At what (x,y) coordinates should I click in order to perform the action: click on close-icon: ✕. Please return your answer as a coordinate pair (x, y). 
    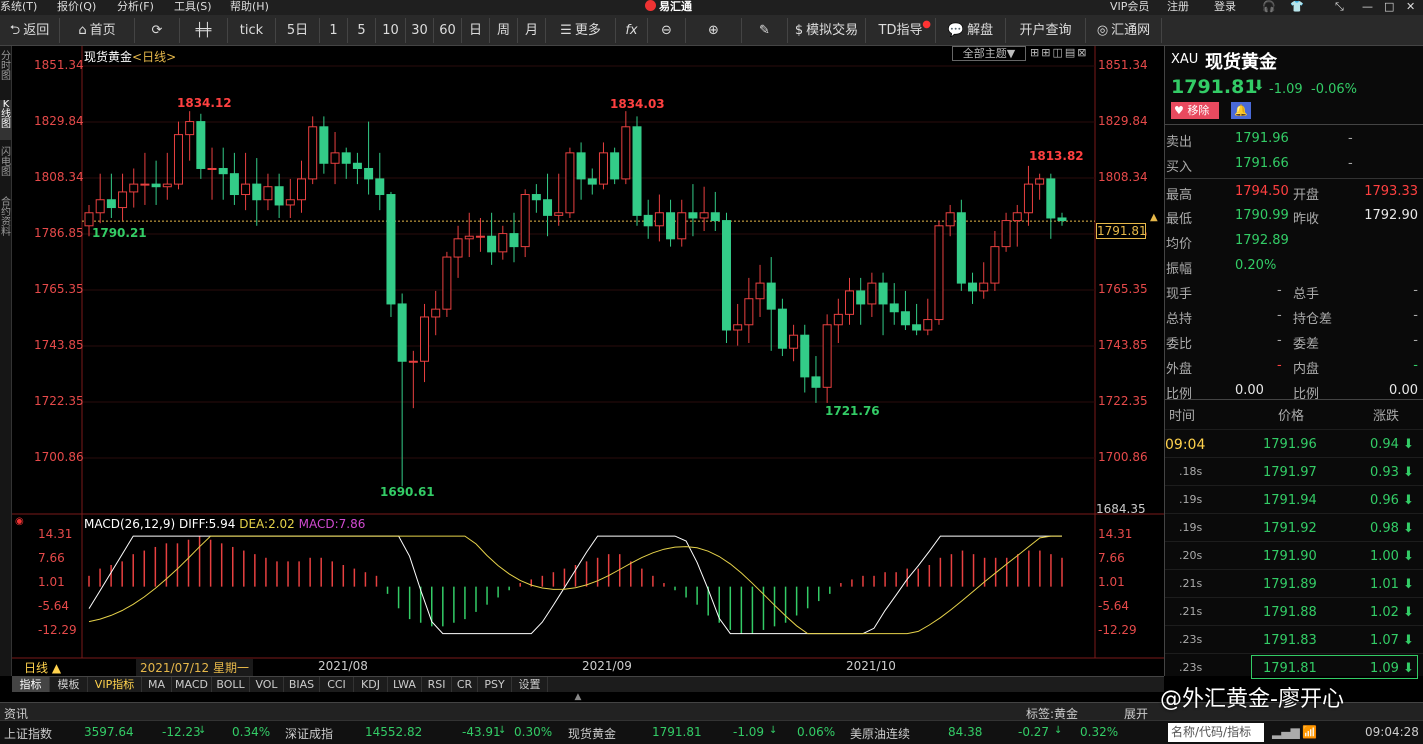
    Looking at the image, I should click on (1410, 7).